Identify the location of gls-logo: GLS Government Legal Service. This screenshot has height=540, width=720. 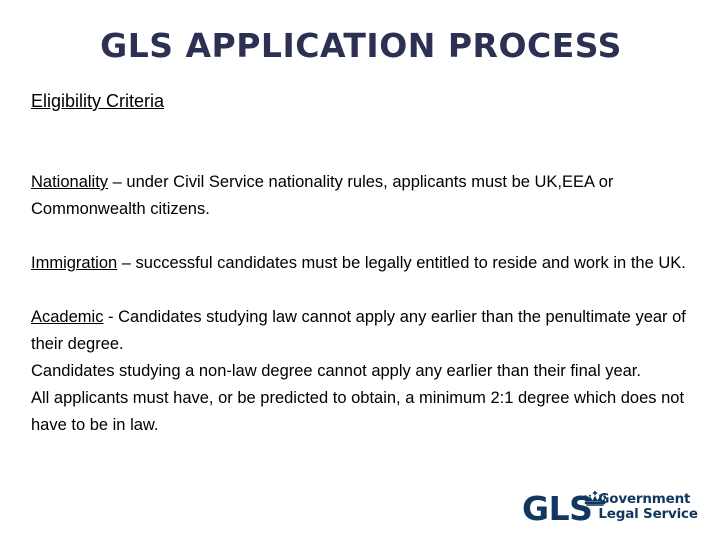
(610, 501).